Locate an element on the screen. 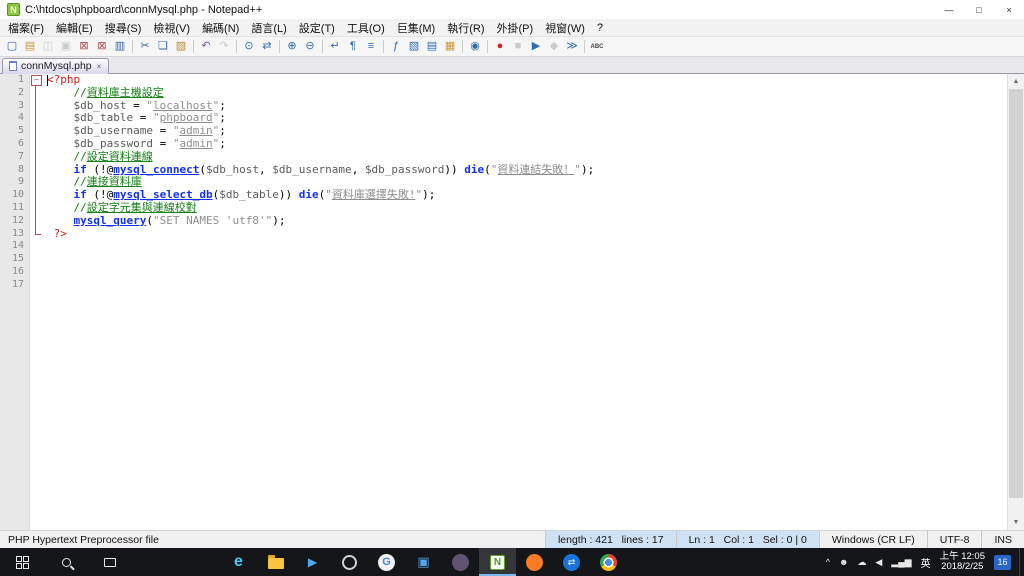 Image resolution: width=1024 pixels, height=576 pixels. maximize-button: □ is located at coordinates (979, 9).